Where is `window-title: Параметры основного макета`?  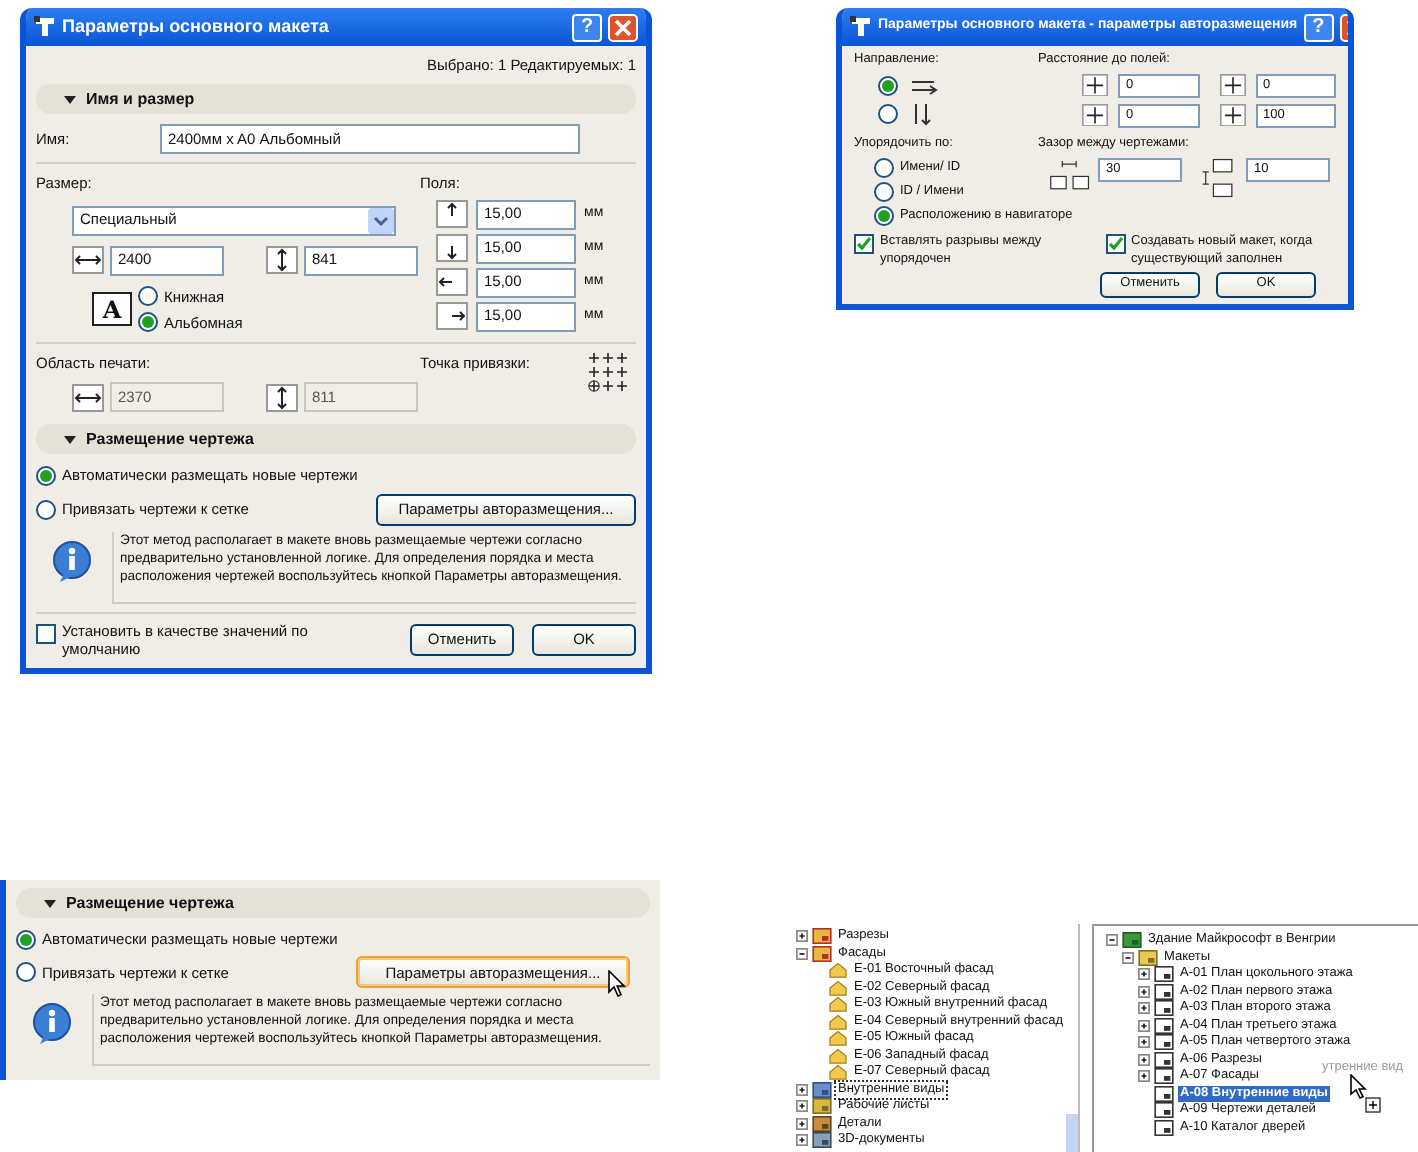
window-title: Параметры основного макета is located at coordinates (196, 26).